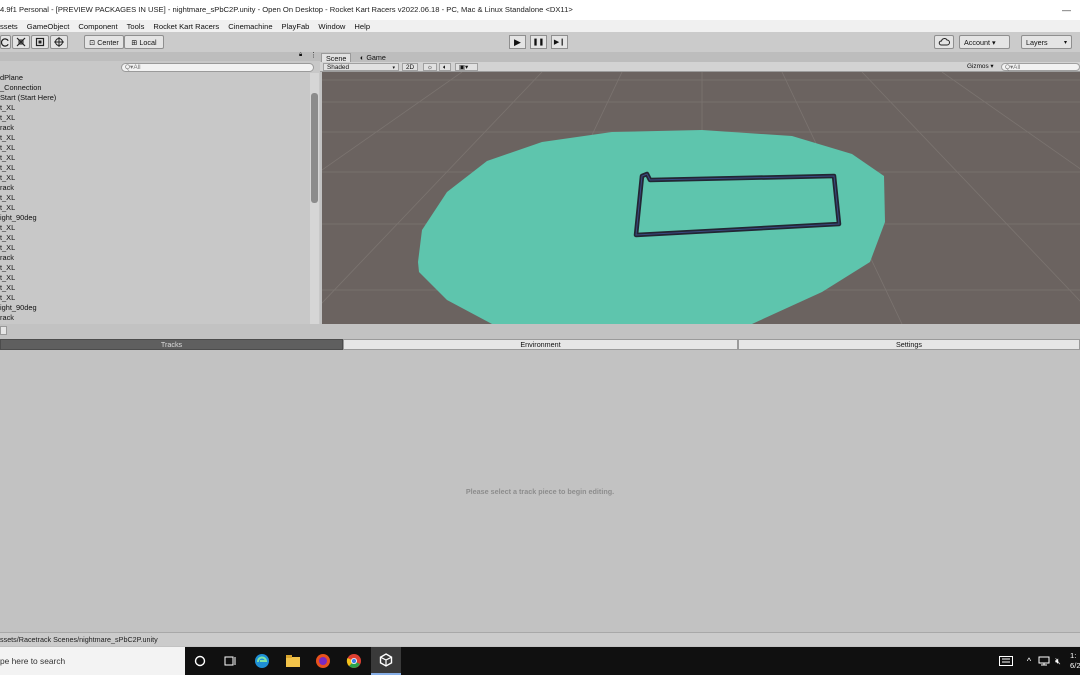  Describe the element at coordinates (984, 42) in the screenshot. I see `account-dropdown: Account ▾` at that location.